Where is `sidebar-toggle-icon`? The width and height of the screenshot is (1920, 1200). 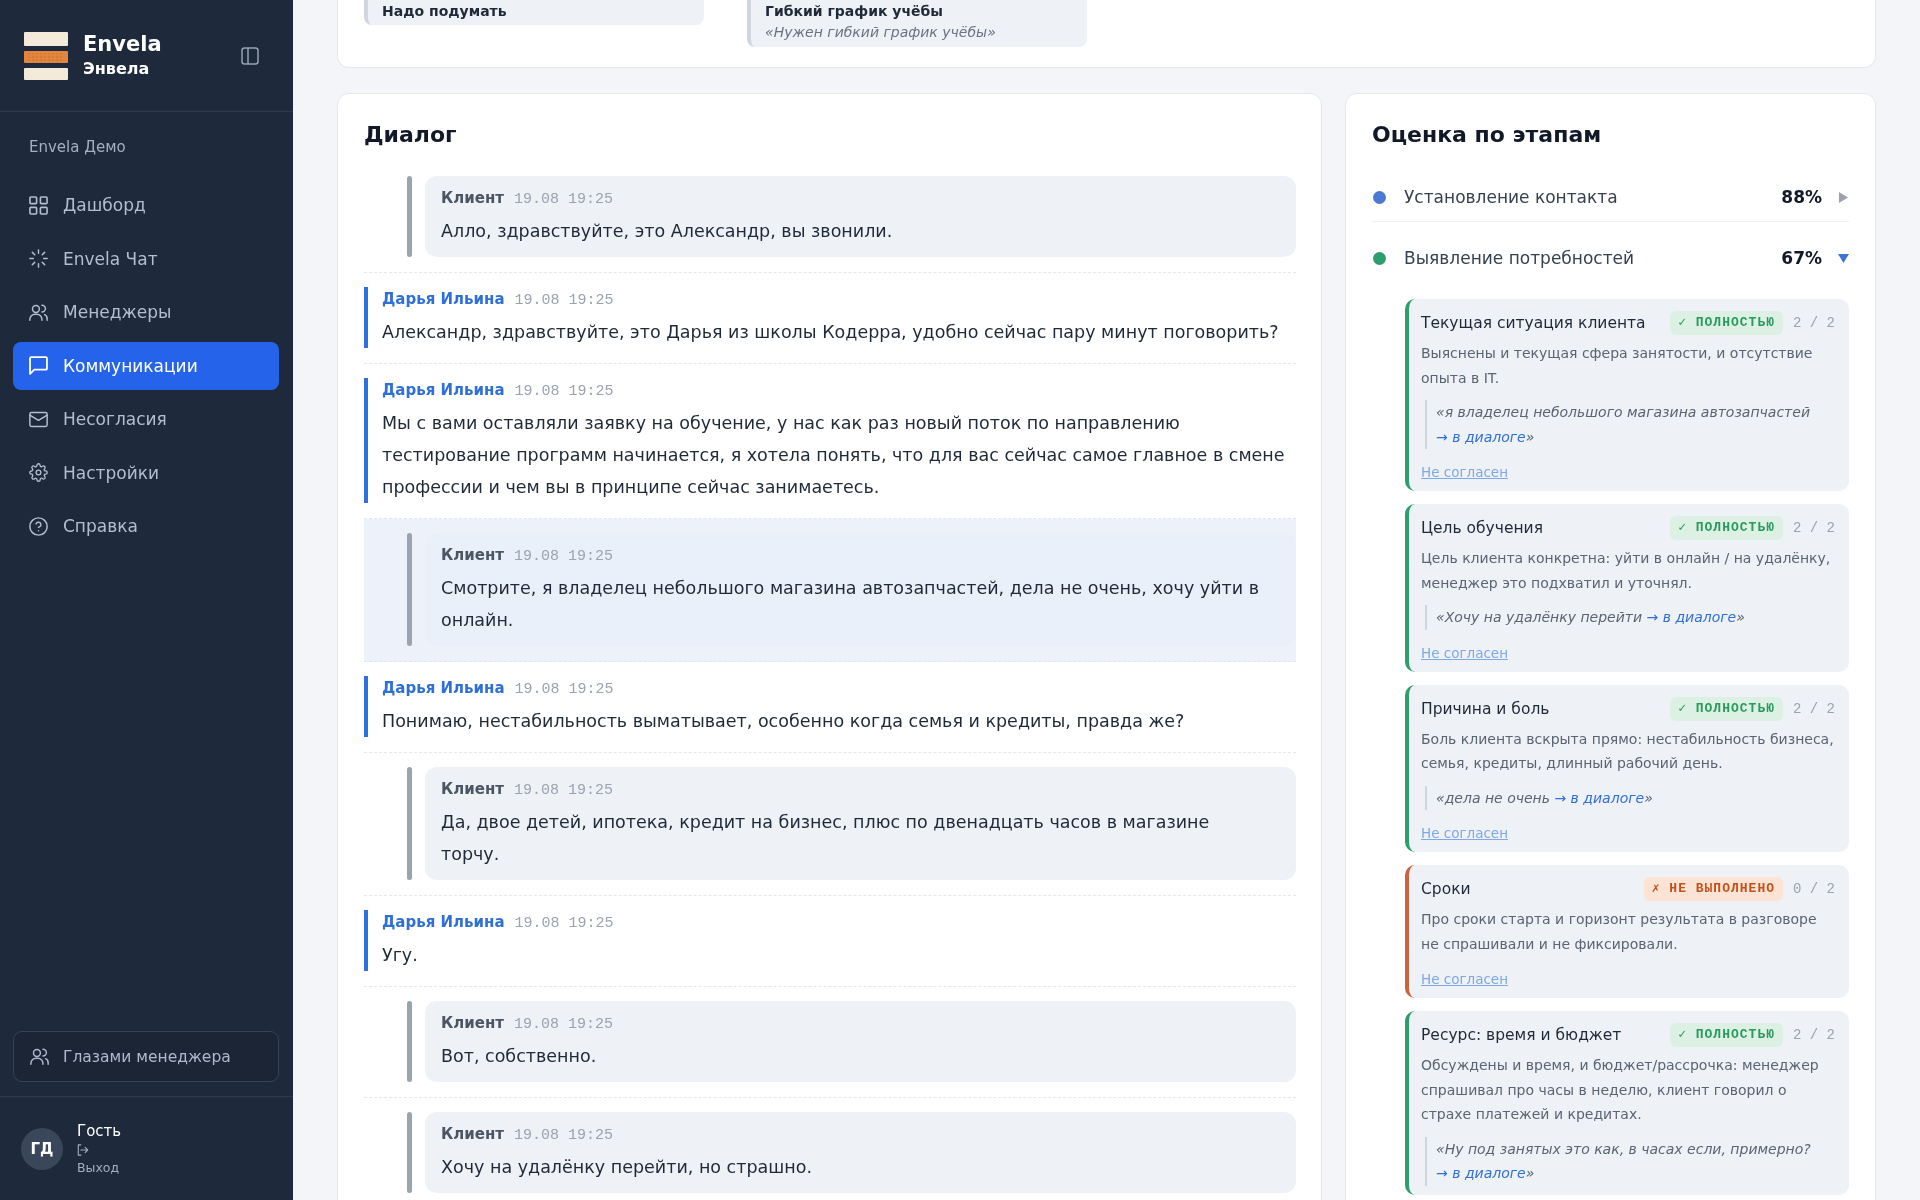 sidebar-toggle-icon is located at coordinates (250, 55).